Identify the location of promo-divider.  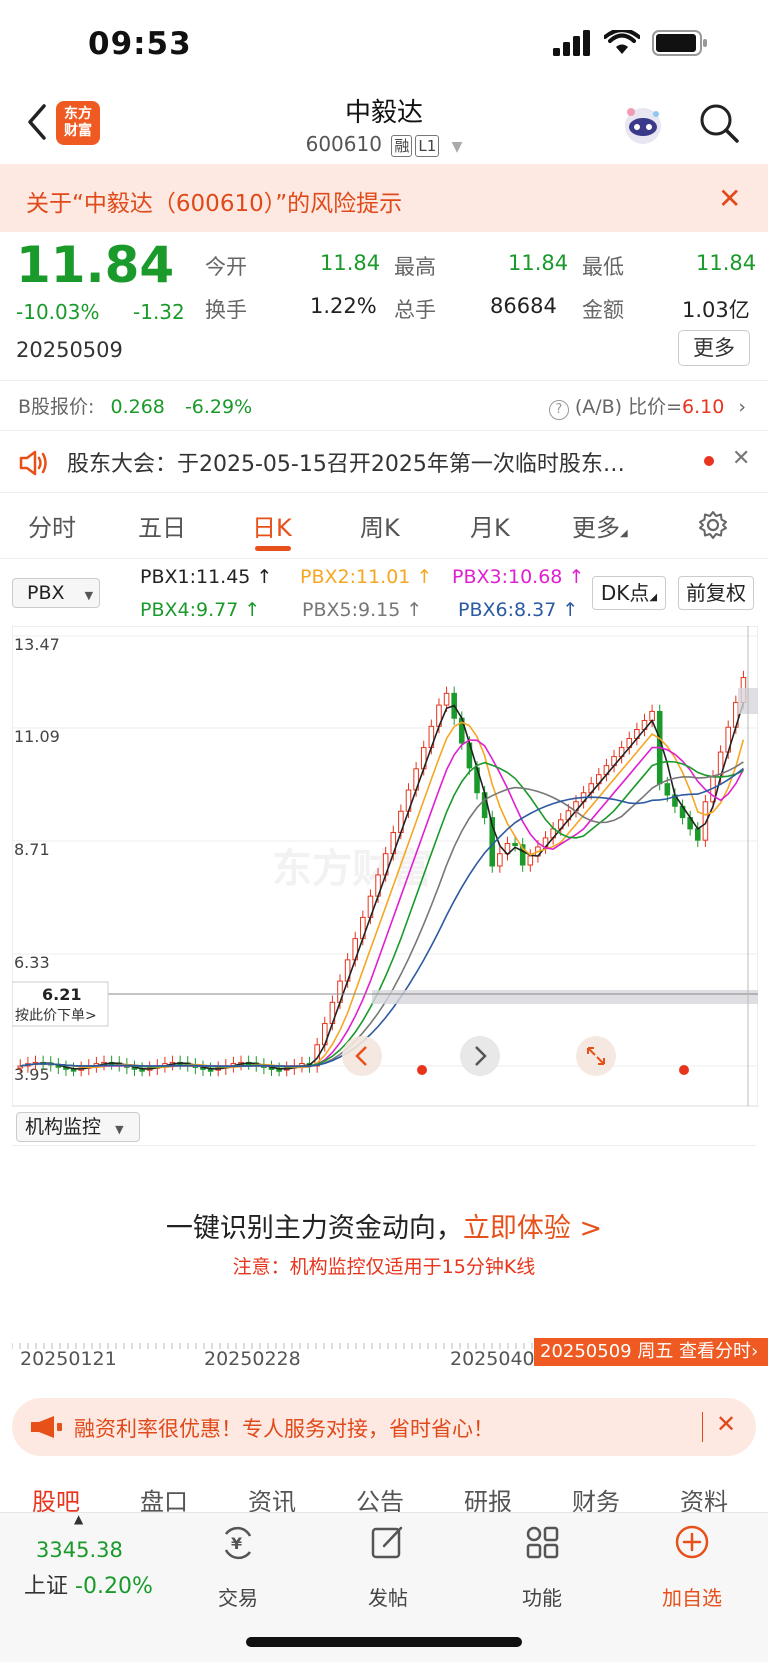
(702, 1427).